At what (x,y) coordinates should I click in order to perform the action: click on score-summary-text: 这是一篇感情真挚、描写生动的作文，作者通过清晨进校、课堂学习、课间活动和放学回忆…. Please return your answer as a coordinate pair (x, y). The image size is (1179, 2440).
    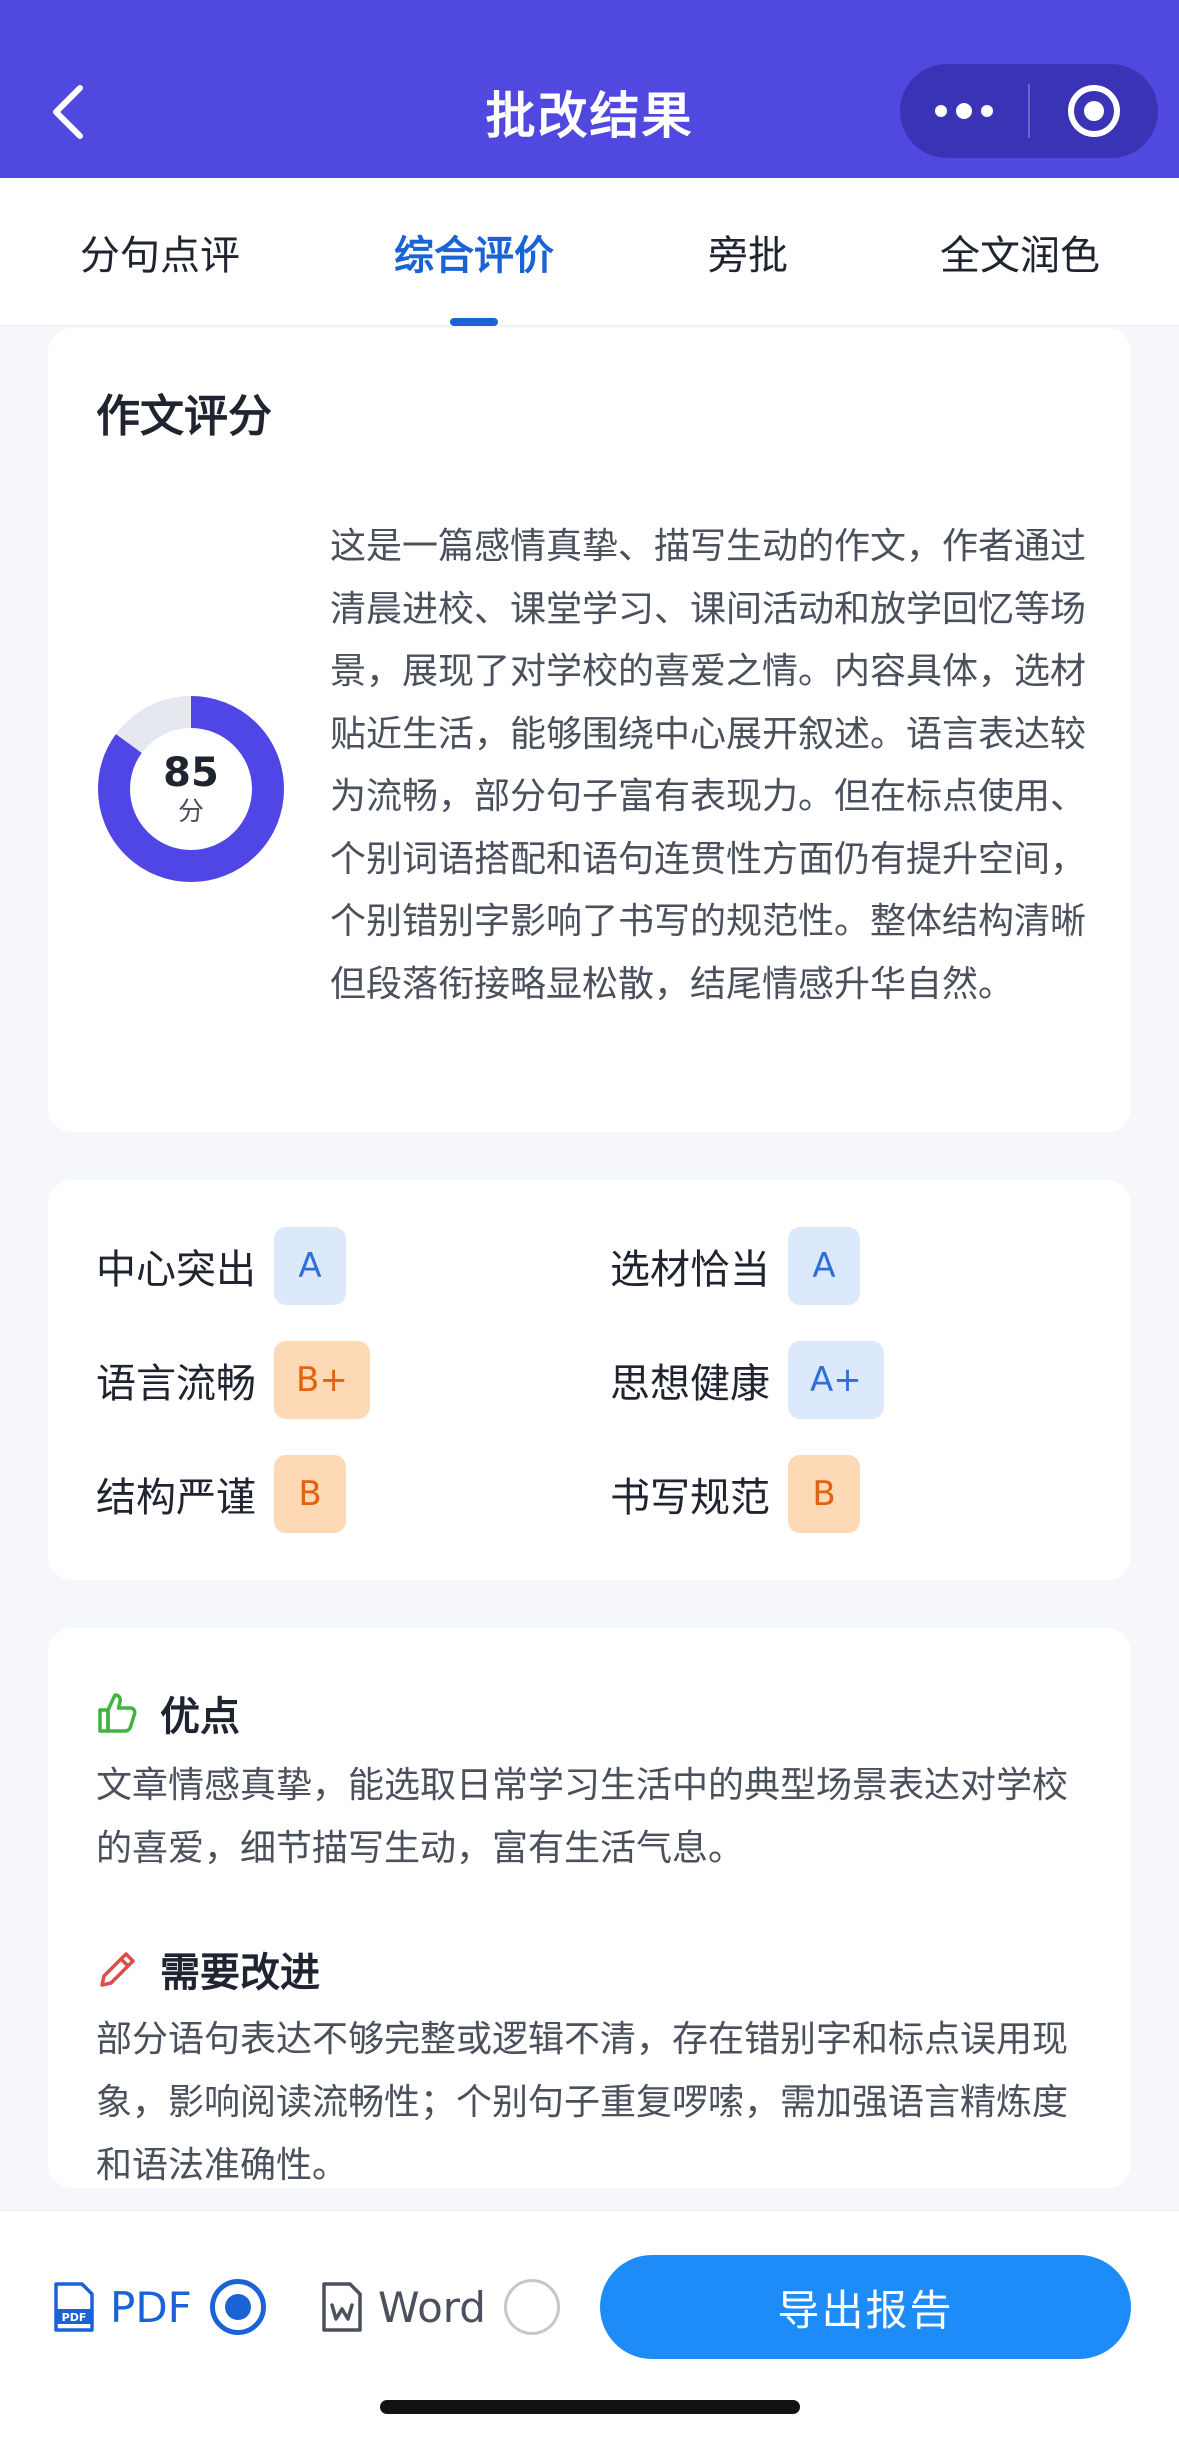
    Looking at the image, I should click on (708, 765).